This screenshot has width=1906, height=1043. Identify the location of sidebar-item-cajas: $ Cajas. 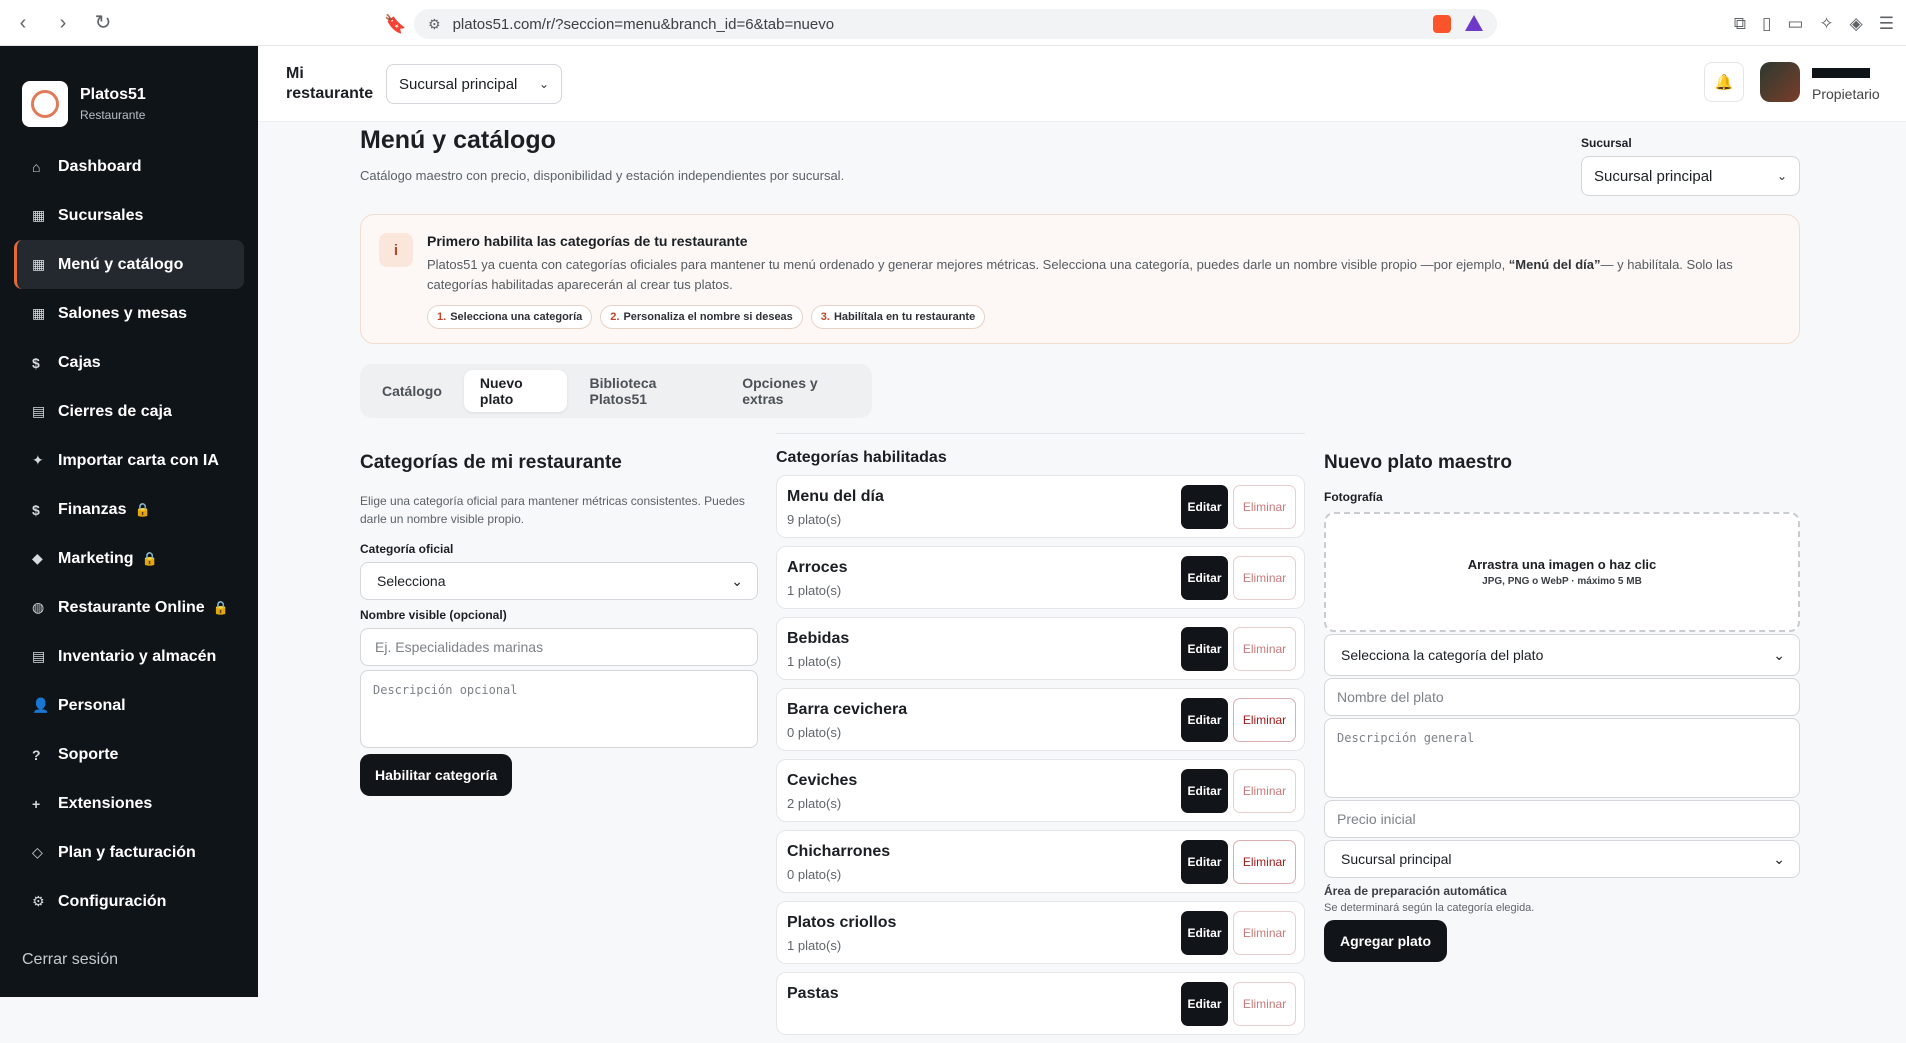
(129, 362).